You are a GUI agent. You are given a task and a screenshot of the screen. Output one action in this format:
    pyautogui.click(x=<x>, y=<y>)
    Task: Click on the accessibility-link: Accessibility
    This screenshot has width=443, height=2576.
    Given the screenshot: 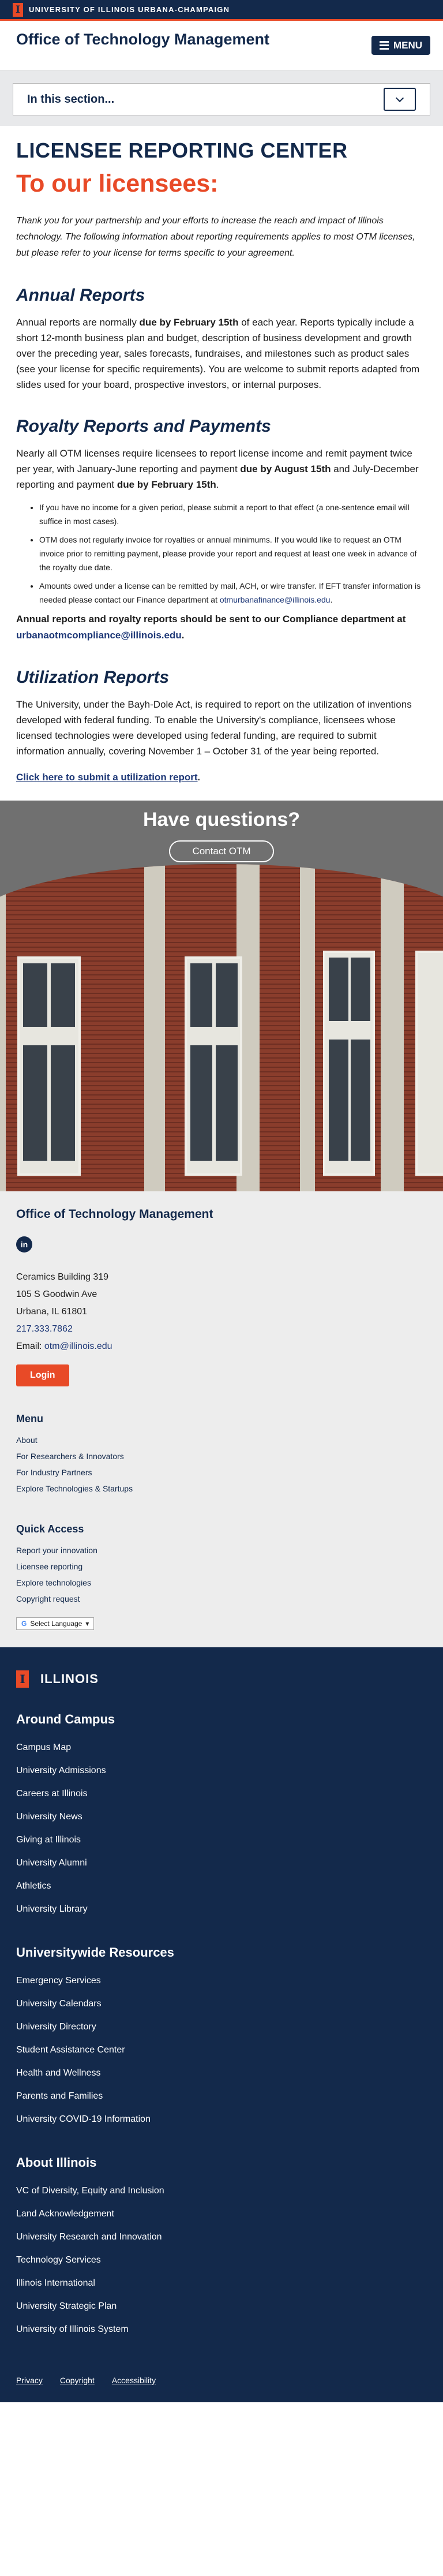 What is the action you would take?
    pyautogui.click(x=134, y=2380)
    